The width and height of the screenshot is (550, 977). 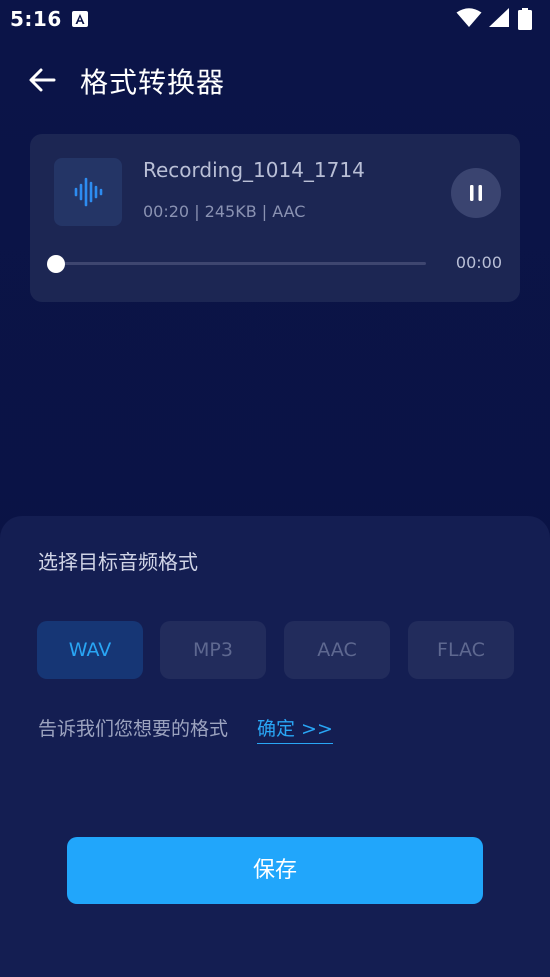 What do you see at coordinates (275, 19) in the screenshot?
I see `status-bar: 5:16` at bounding box center [275, 19].